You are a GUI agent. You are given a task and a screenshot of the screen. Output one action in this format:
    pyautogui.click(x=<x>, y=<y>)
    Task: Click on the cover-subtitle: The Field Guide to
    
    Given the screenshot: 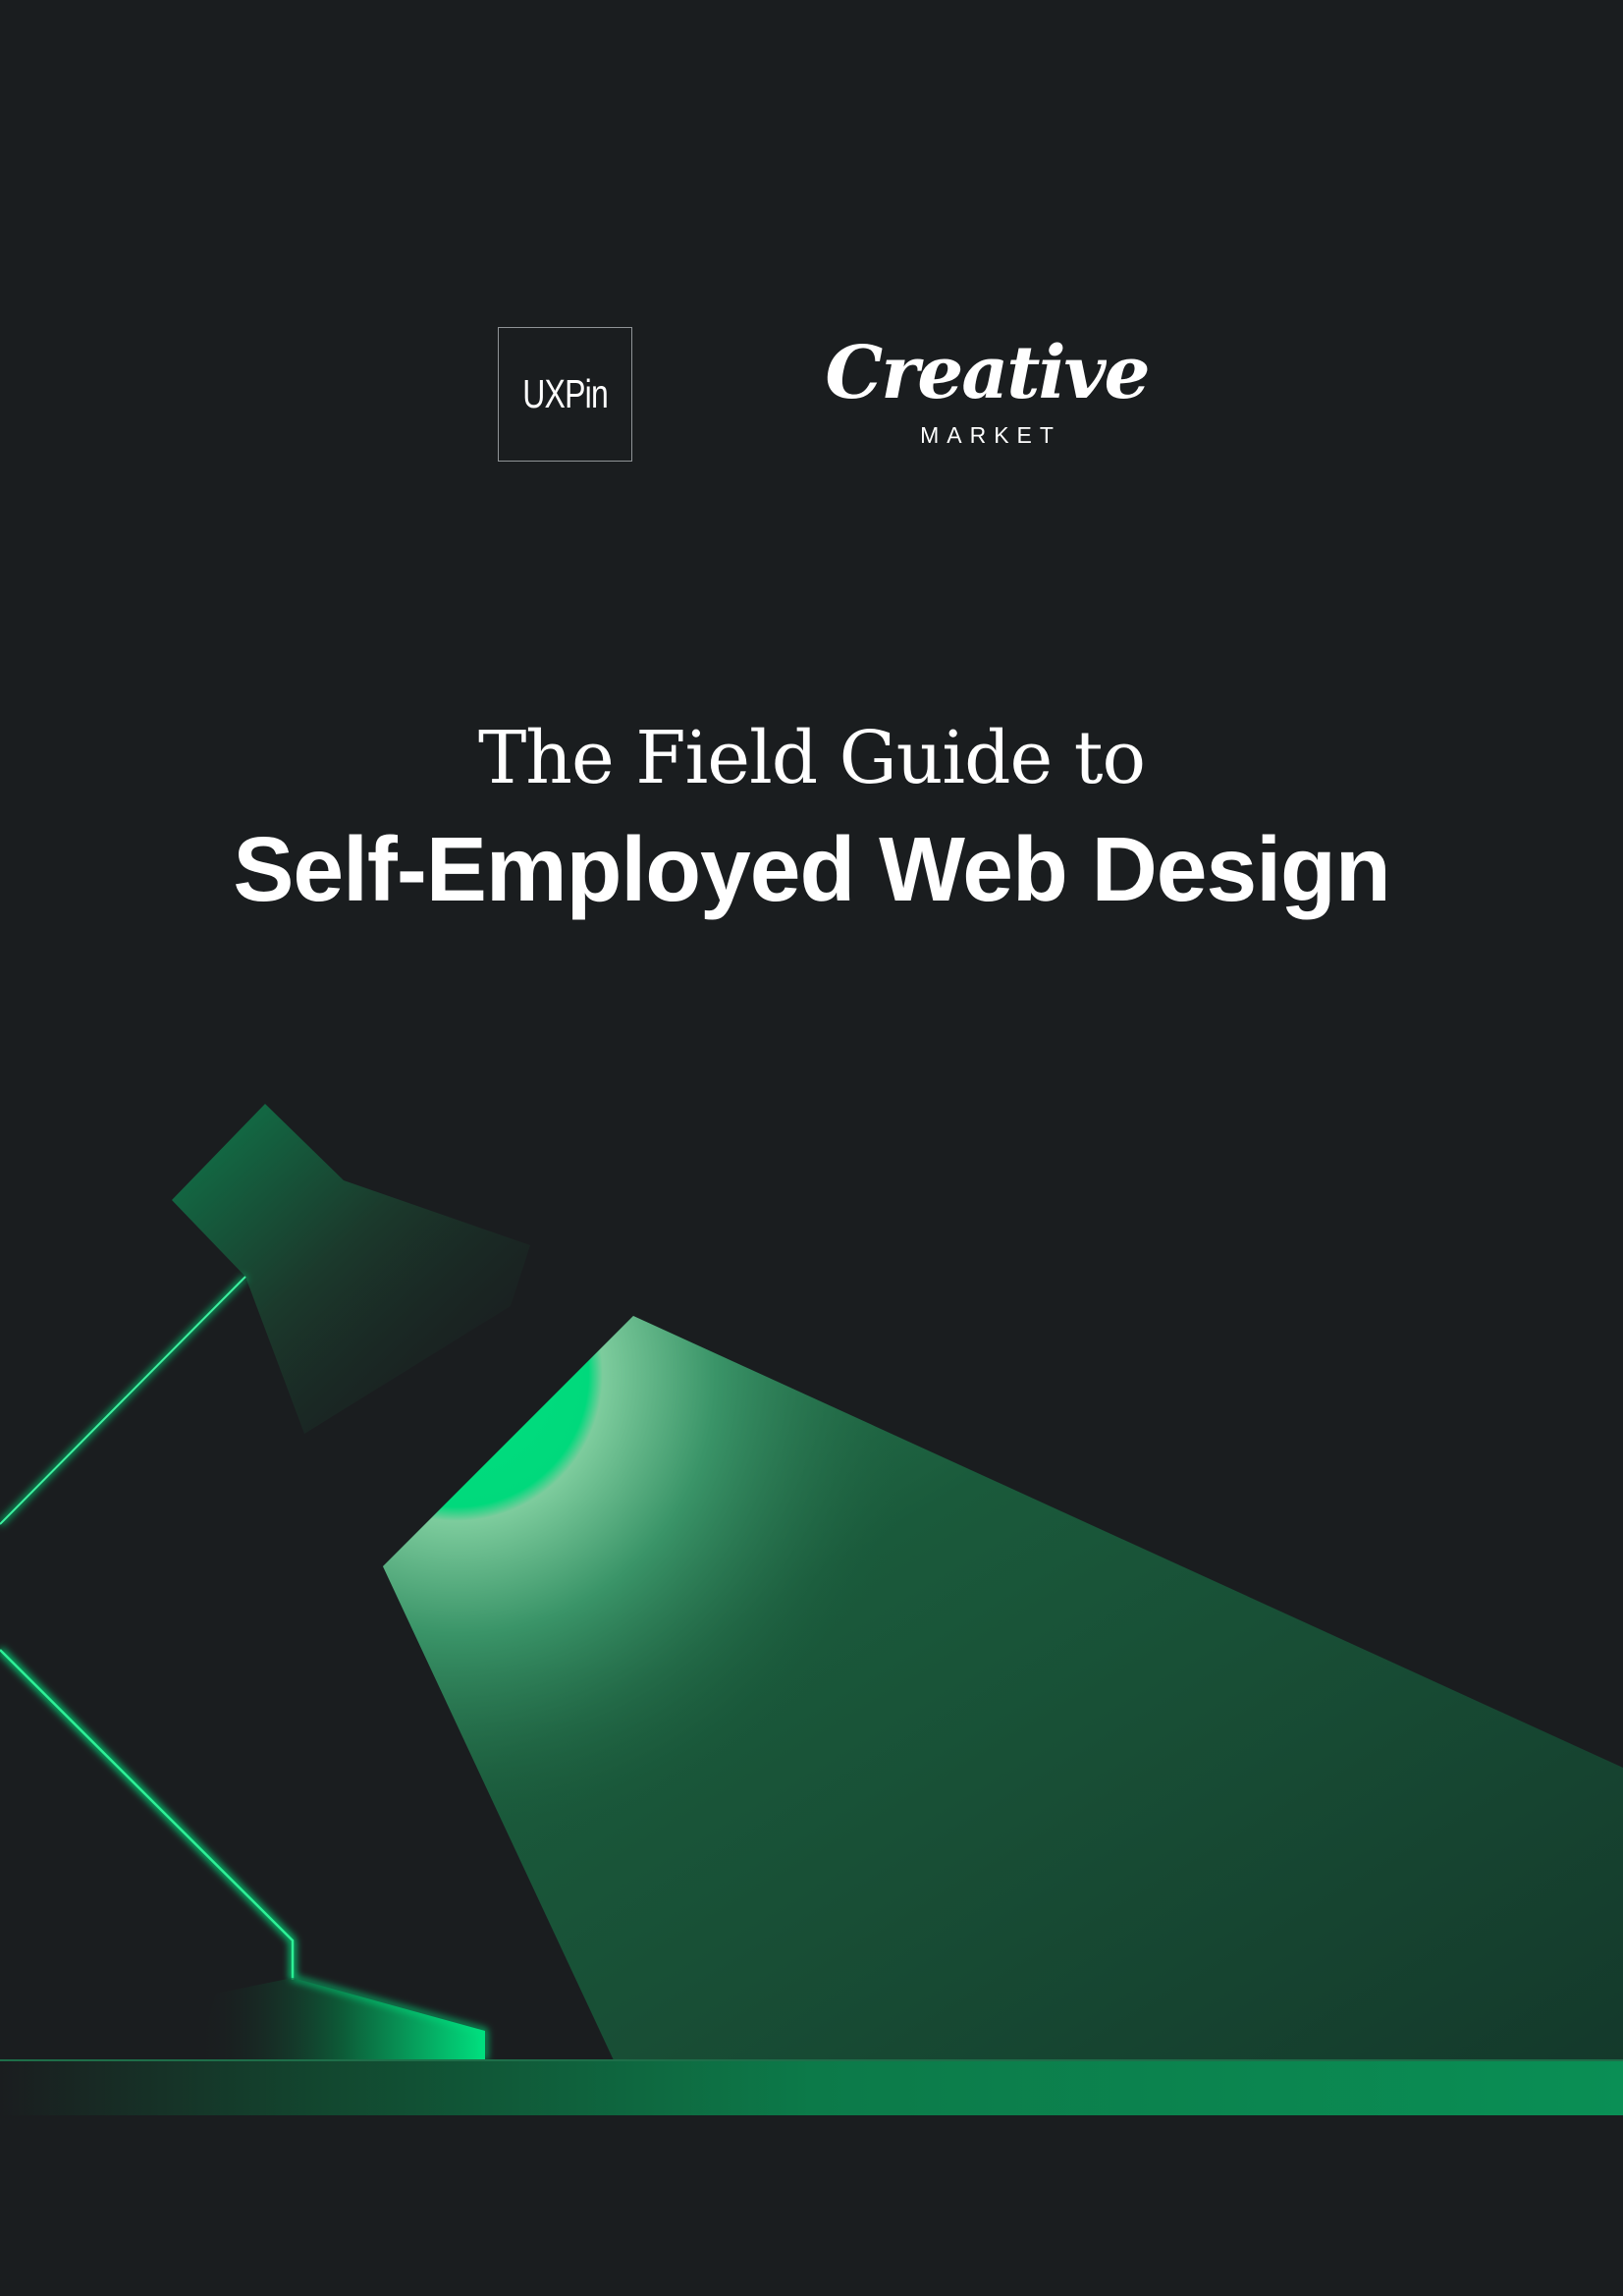 What is the action you would take?
    pyautogui.click(x=811, y=758)
    